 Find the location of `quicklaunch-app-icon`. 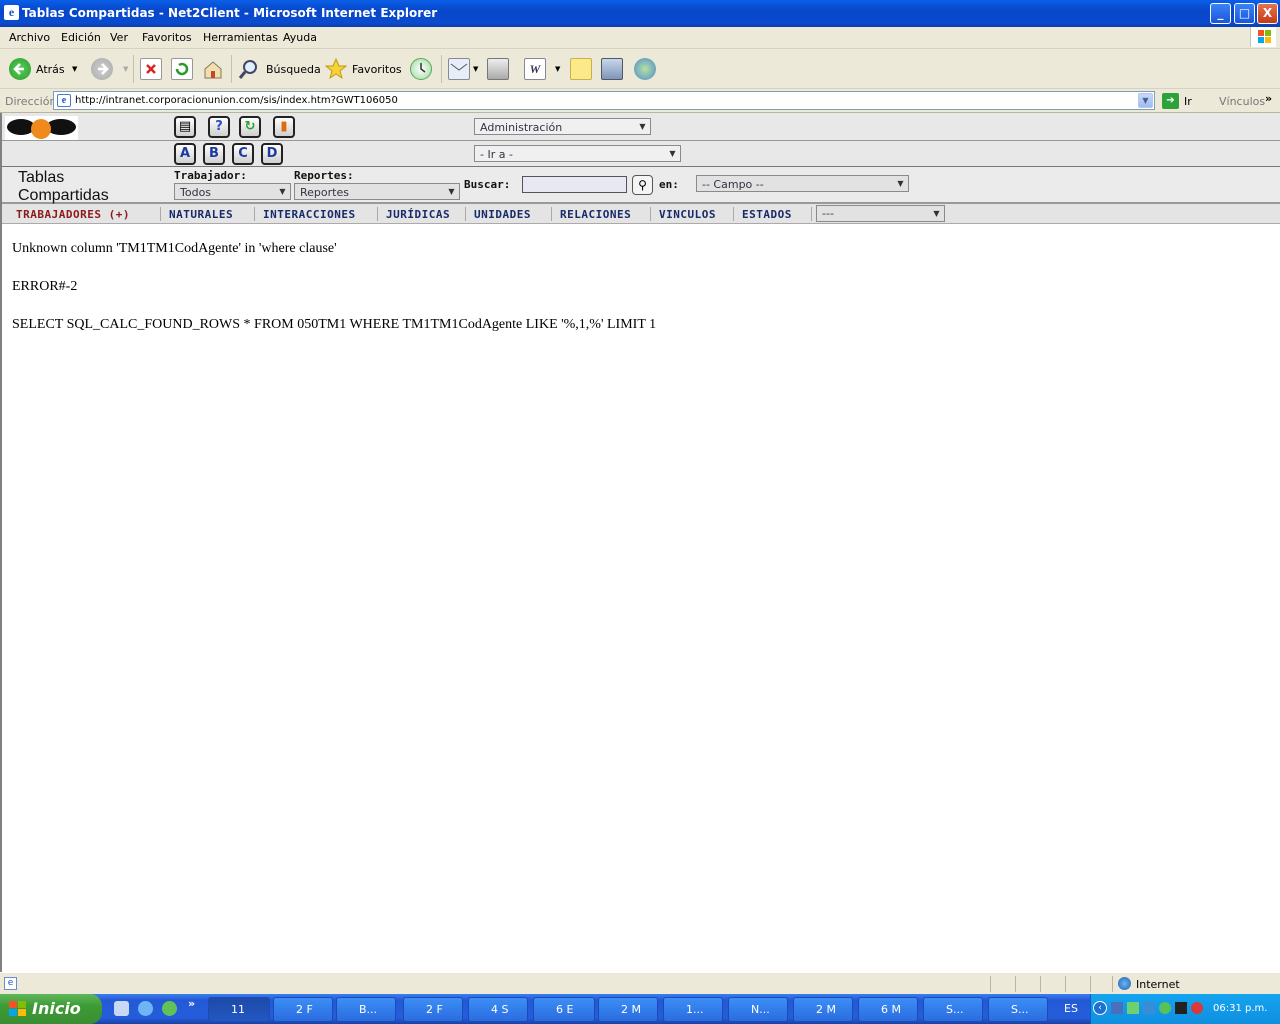

quicklaunch-app-icon is located at coordinates (169, 1008).